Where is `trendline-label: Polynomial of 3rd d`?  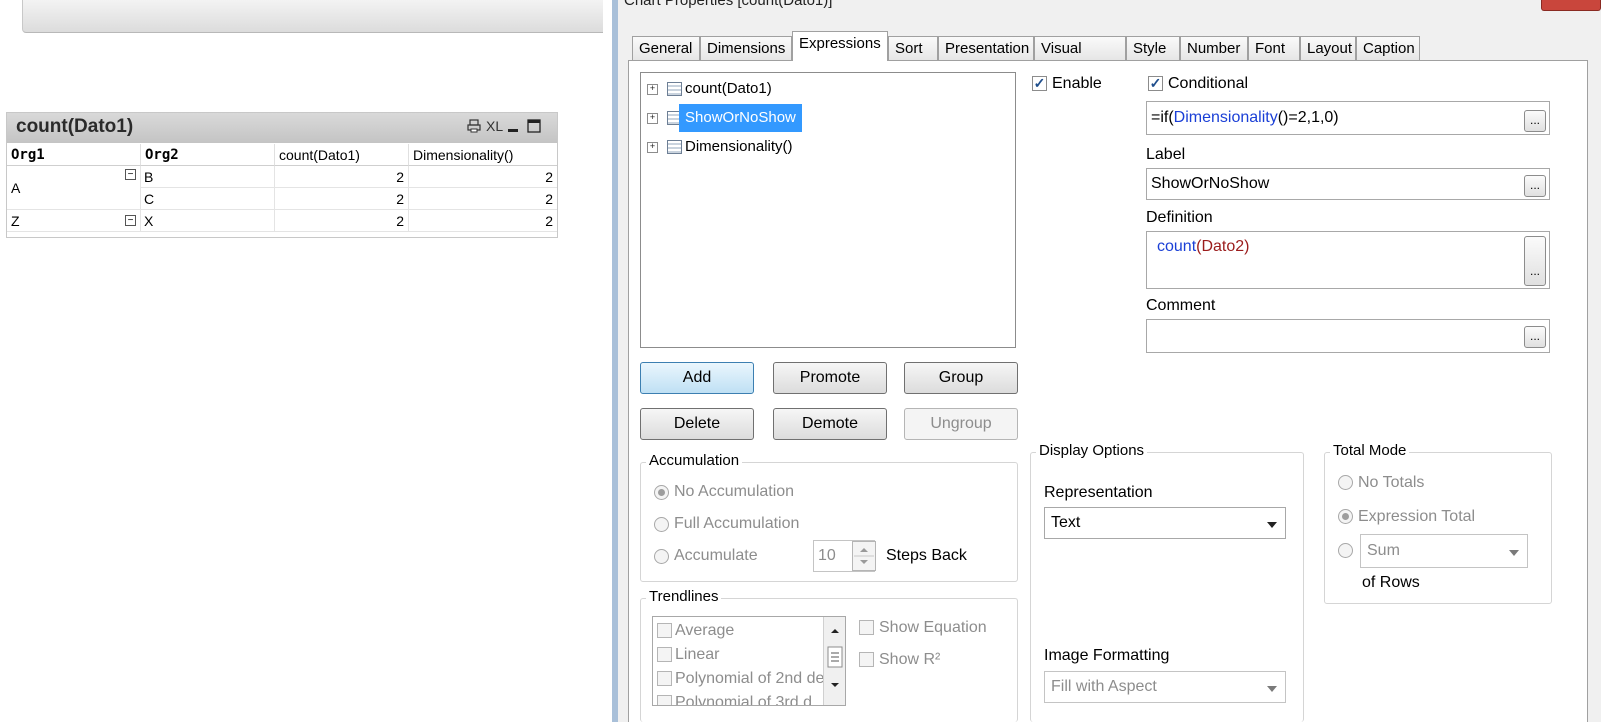
trendline-label: Polynomial of 3rd d is located at coordinates (743, 700).